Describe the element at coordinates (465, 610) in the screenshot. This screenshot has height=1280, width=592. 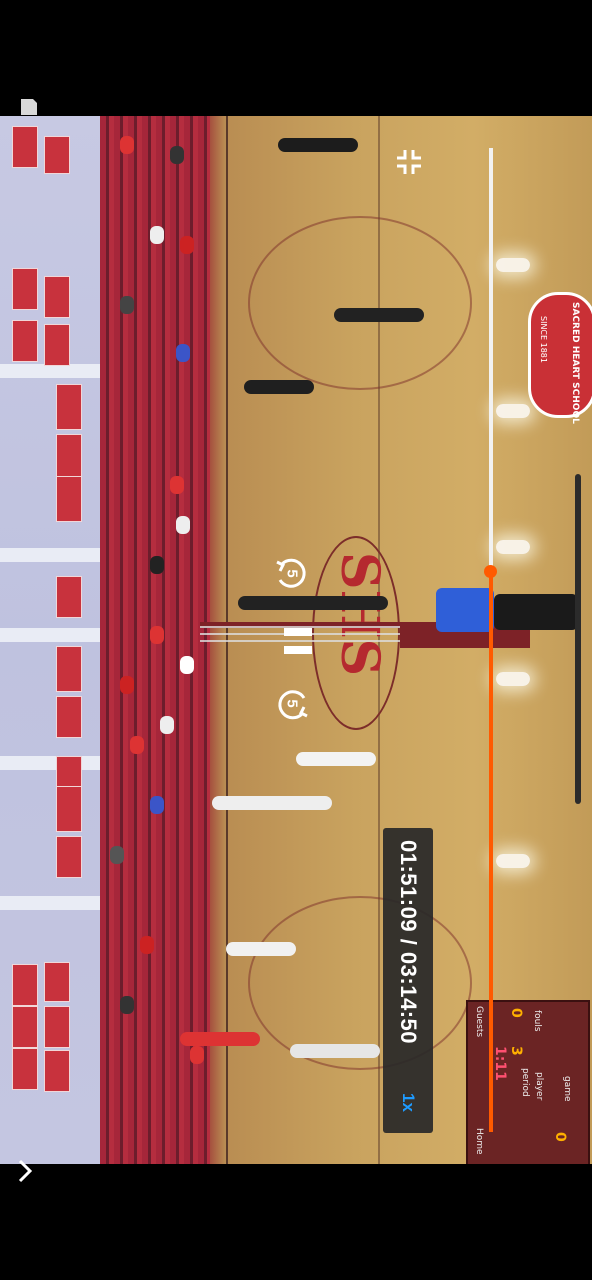
I see `referee` at that location.